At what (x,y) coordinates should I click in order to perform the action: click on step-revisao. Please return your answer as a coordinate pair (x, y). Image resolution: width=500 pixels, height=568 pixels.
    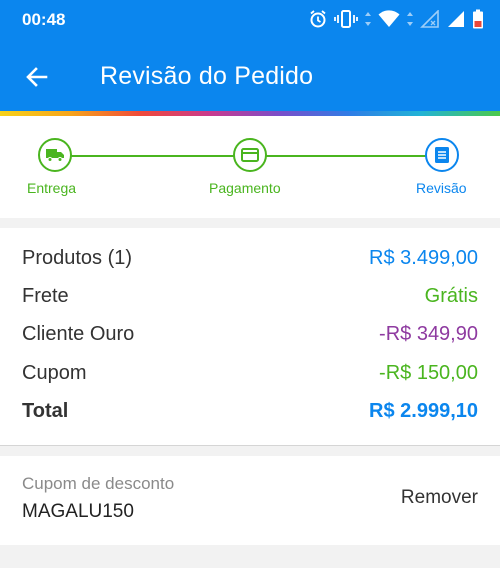
    Looking at the image, I should click on (442, 155).